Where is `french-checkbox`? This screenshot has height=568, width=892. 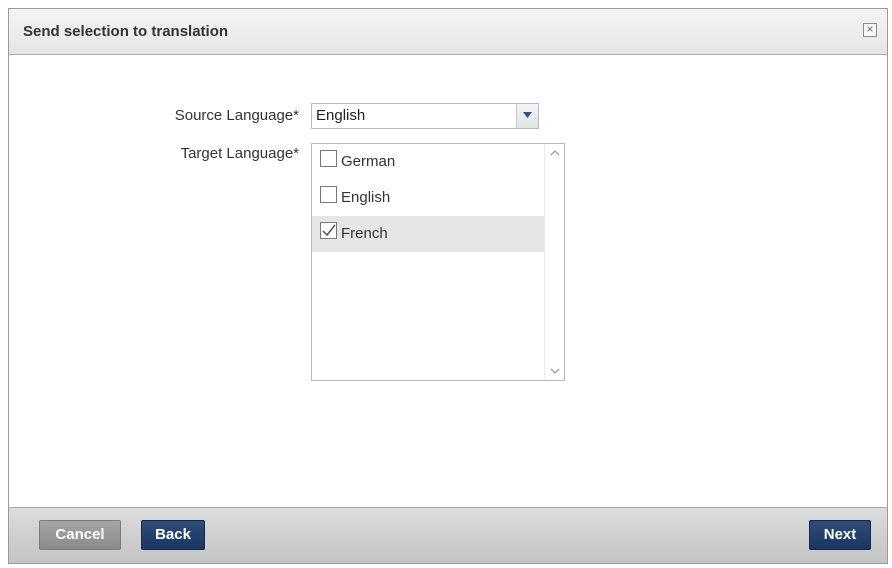 french-checkbox is located at coordinates (328, 230).